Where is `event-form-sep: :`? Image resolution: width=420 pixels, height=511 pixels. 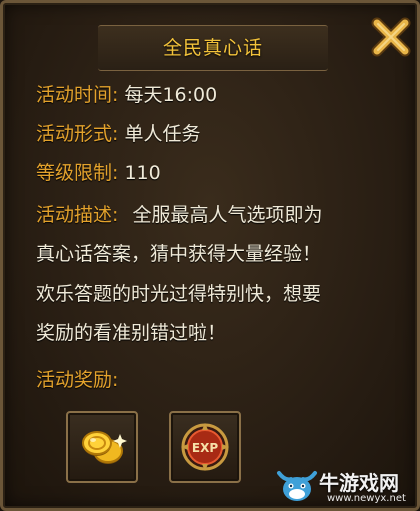
event-form-sep: : is located at coordinates (115, 134).